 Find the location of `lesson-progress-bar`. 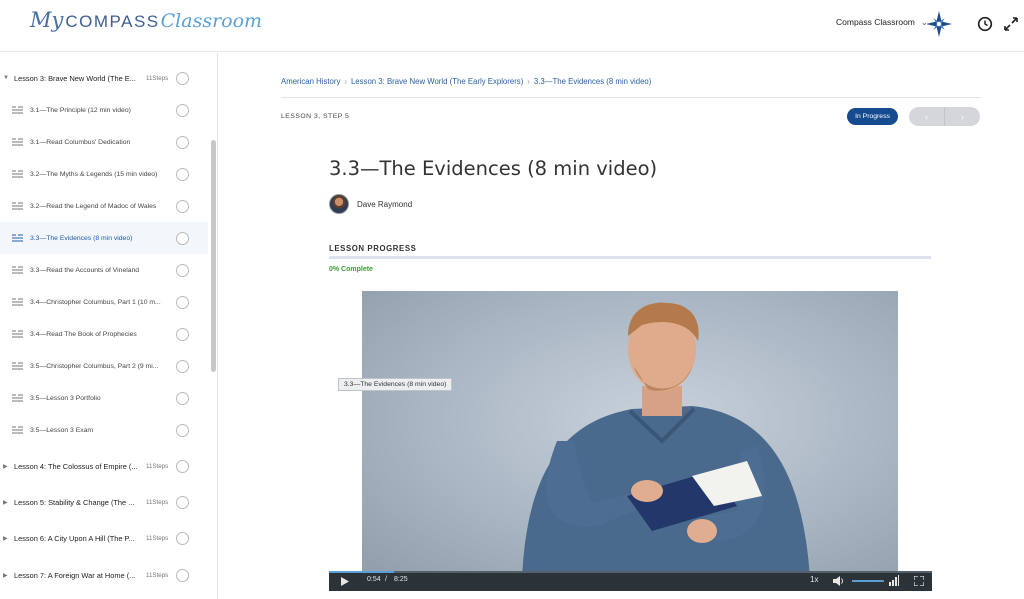

lesson-progress-bar is located at coordinates (630, 257).